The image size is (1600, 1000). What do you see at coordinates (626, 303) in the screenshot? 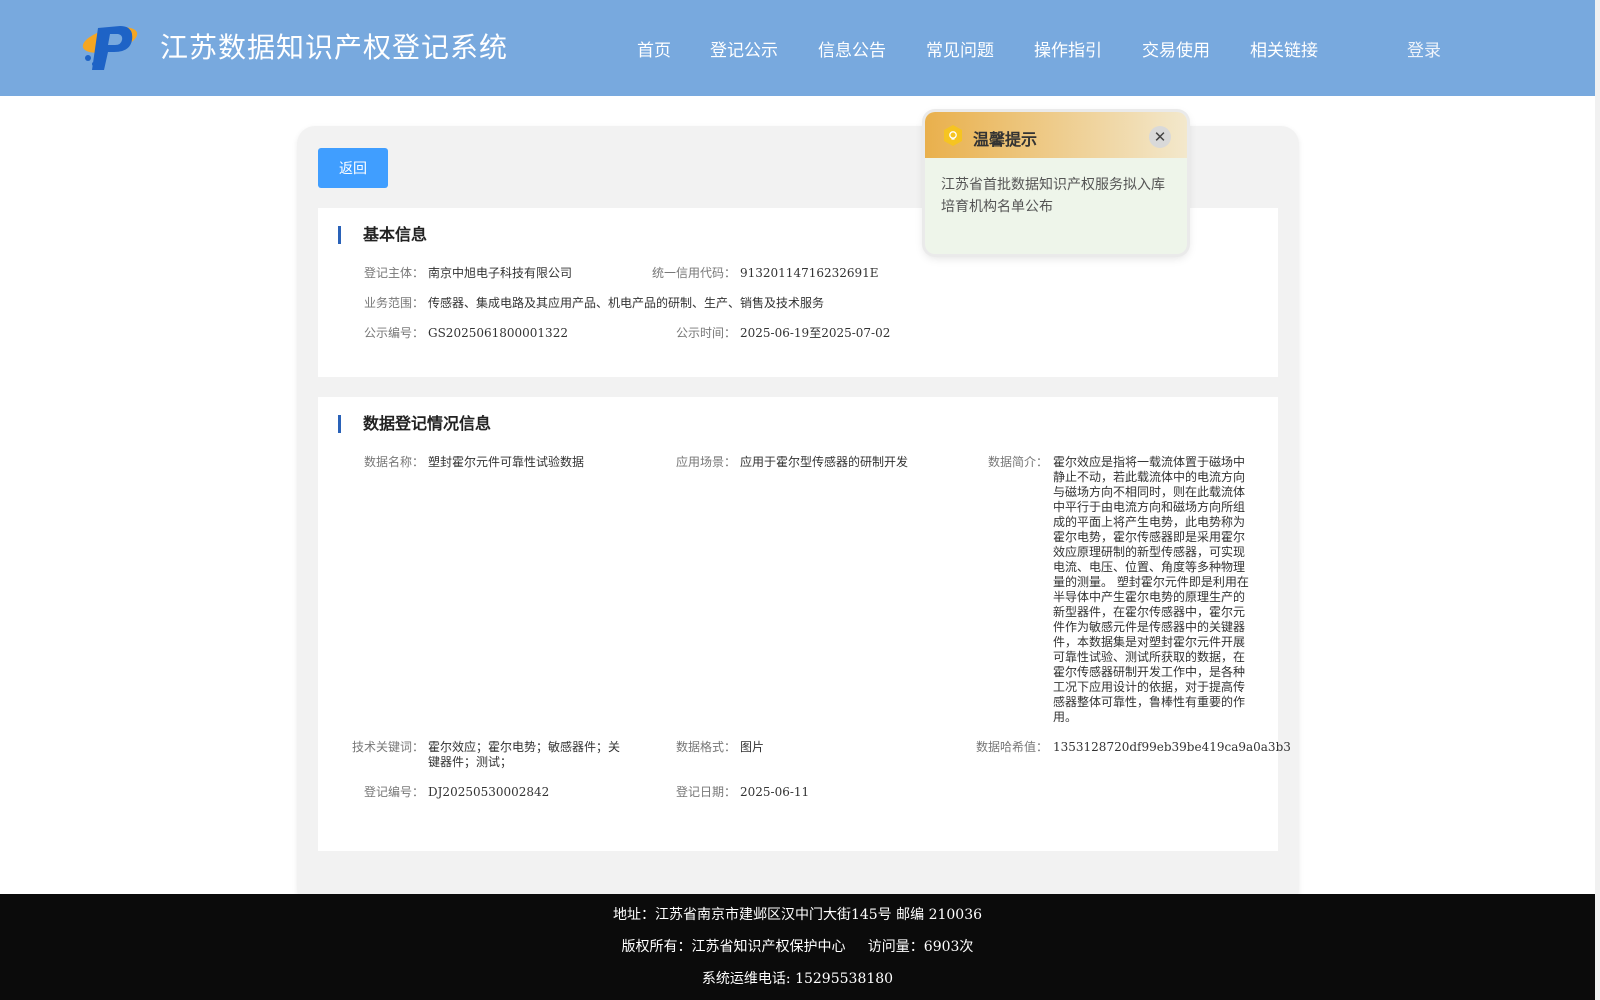
I see `field-value: 传感器、集成电路及其应用产品、机电产品的研制、生产、销售及技术服务` at bounding box center [626, 303].